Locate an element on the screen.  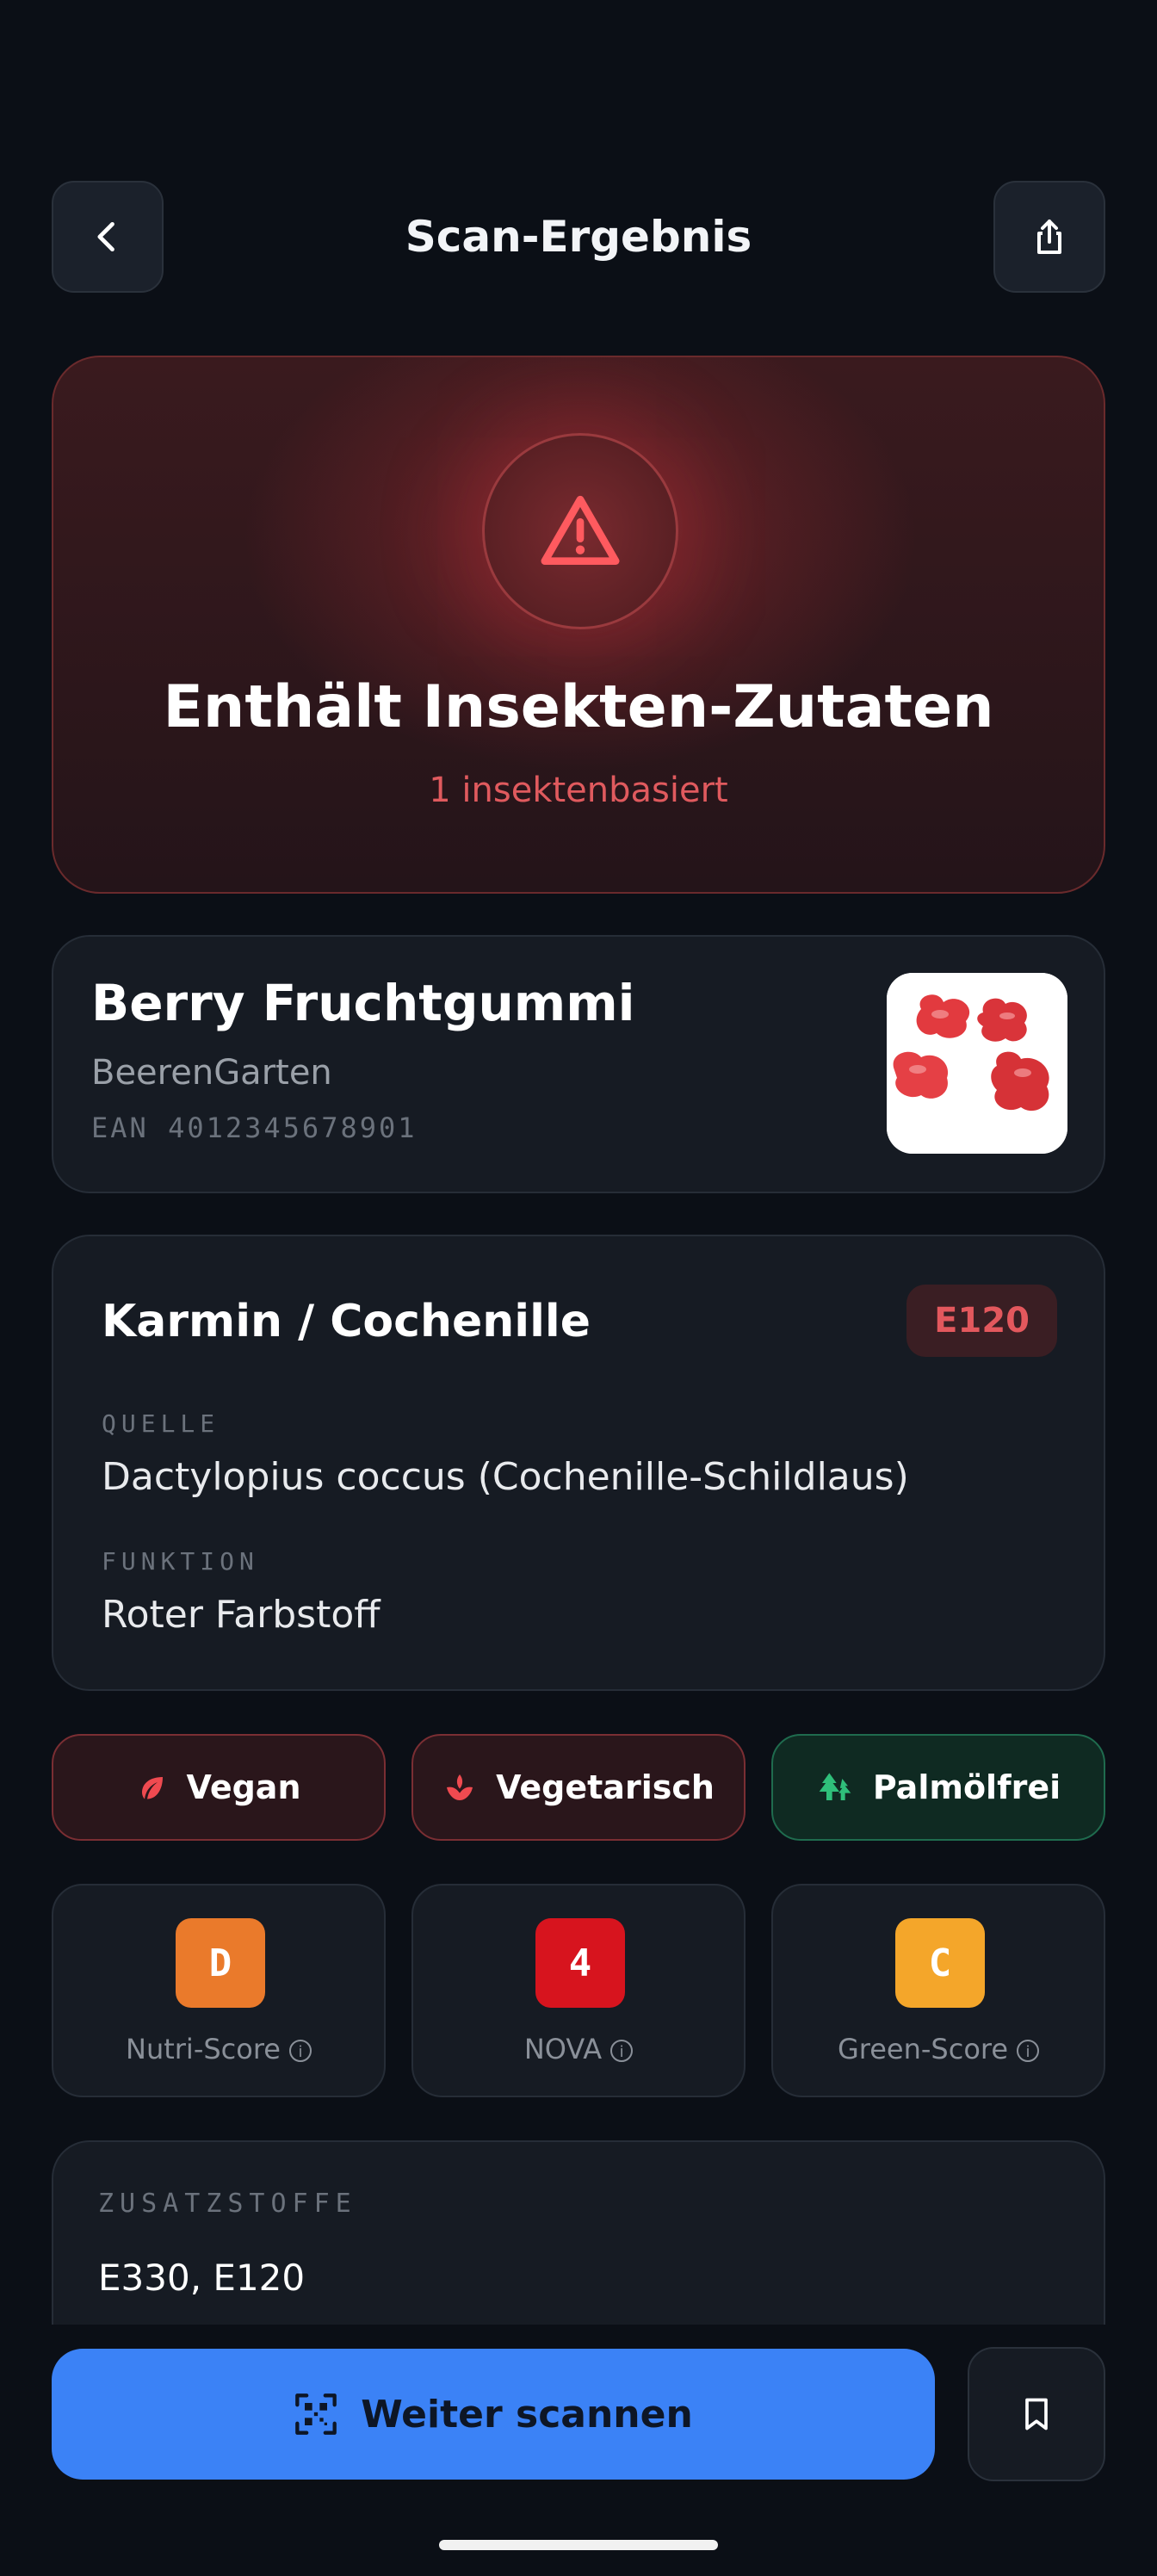
nutri-score-label: Nutri-Score is located at coordinates (203, 2049).